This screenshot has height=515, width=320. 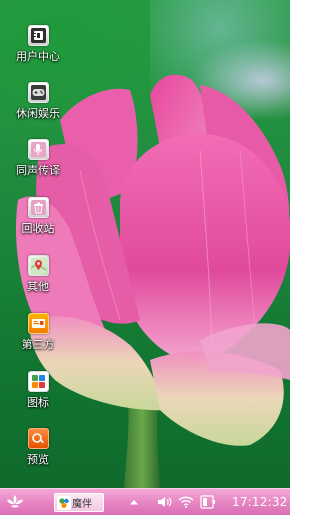 What do you see at coordinates (38, 381) in the screenshot?
I see `icons-app-icon` at bounding box center [38, 381].